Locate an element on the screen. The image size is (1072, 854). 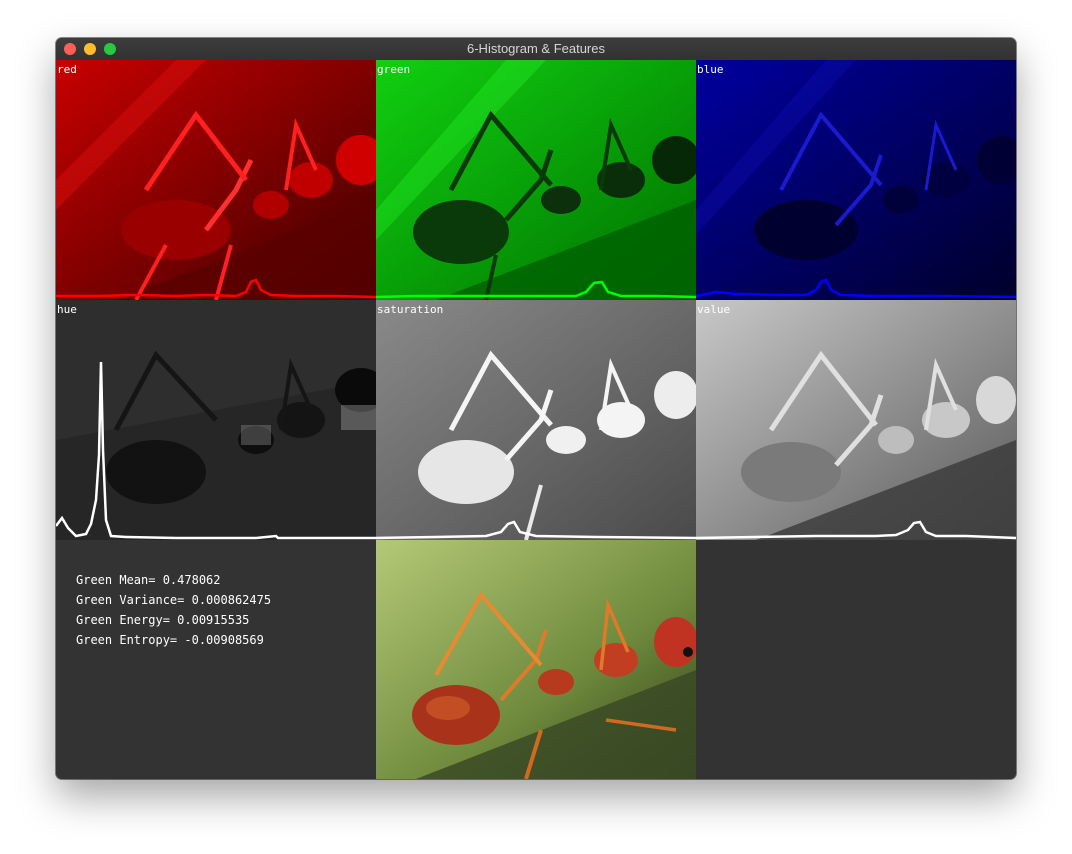
red-channel-image is located at coordinates (216, 180).